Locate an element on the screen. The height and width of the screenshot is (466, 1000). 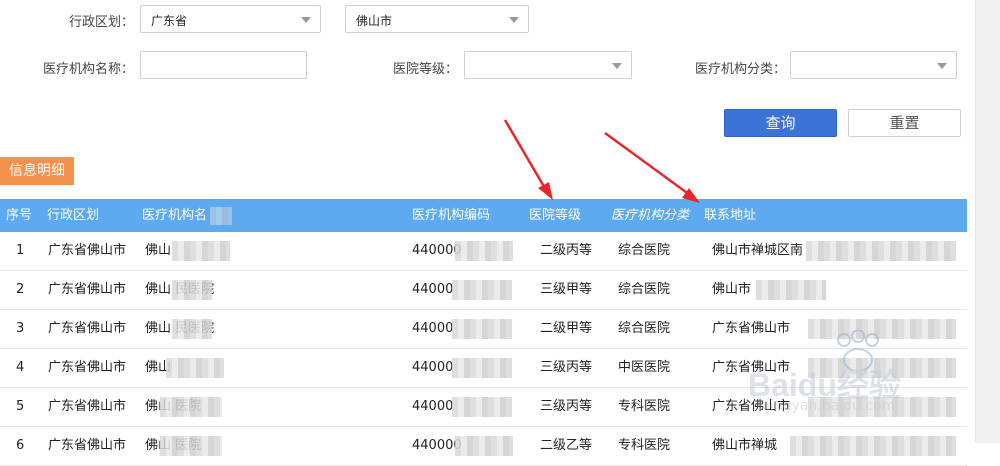
arrow-head-icon is located at coordinates (545, 191).